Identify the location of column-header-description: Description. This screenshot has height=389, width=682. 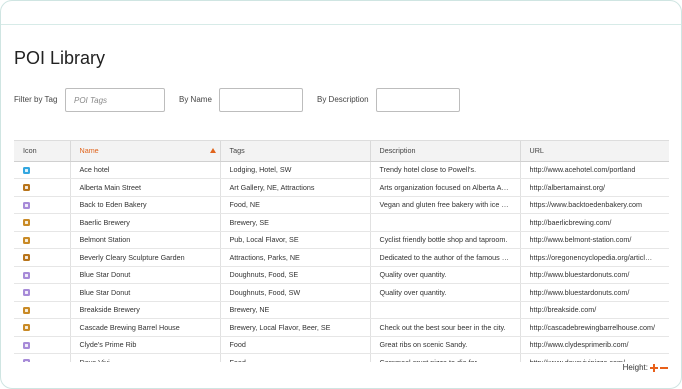
(445, 151).